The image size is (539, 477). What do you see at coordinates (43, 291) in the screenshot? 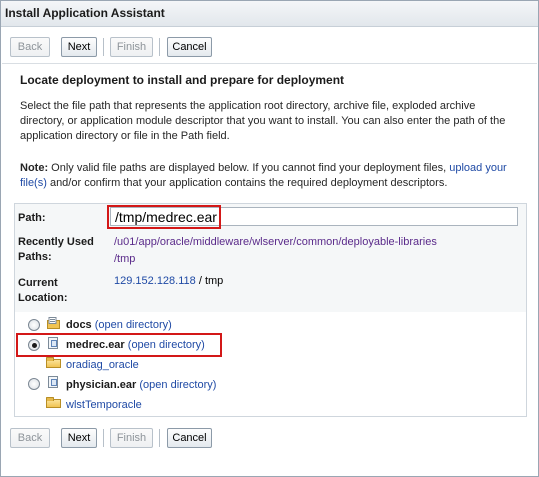
I see `current-location-label: Current Location:` at bounding box center [43, 291].